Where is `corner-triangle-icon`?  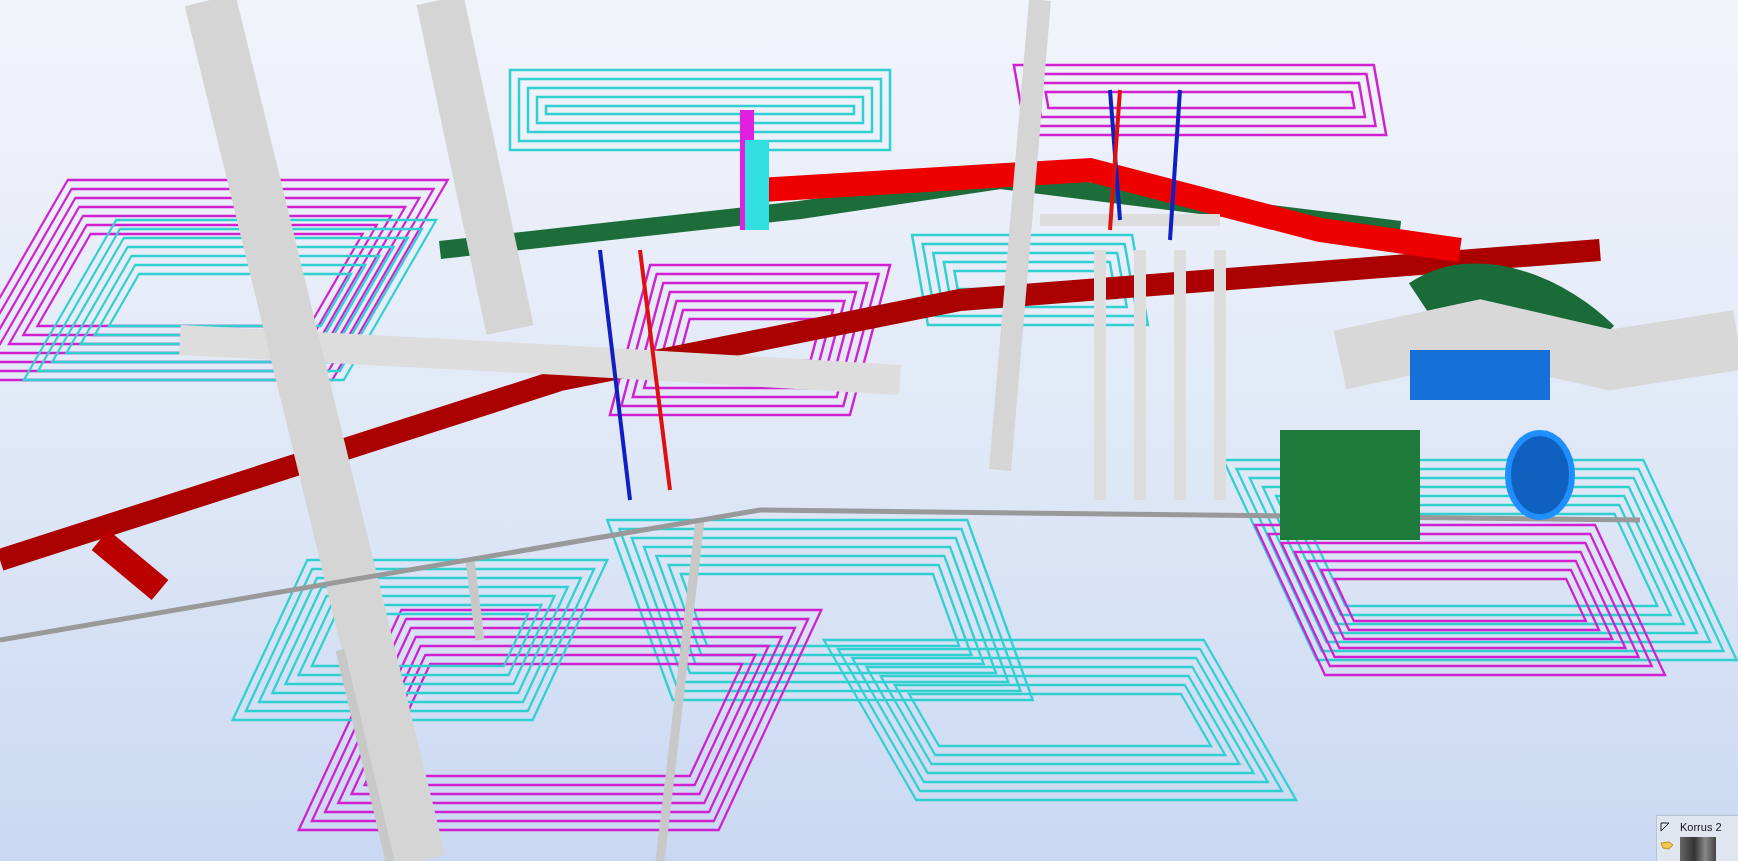
corner-triangle-icon is located at coordinates (1665, 827).